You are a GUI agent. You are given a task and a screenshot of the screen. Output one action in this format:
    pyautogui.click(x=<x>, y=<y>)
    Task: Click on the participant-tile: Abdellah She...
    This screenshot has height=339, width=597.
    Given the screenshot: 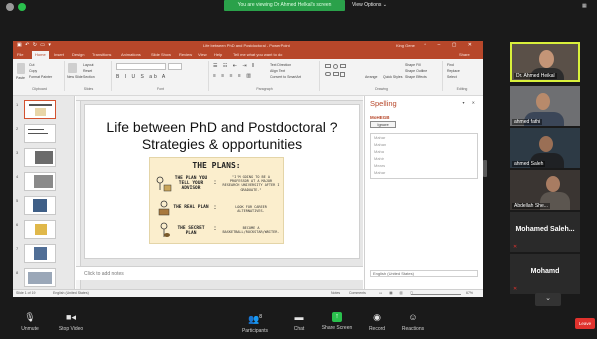 What is the action you would take?
    pyautogui.click(x=545, y=190)
    